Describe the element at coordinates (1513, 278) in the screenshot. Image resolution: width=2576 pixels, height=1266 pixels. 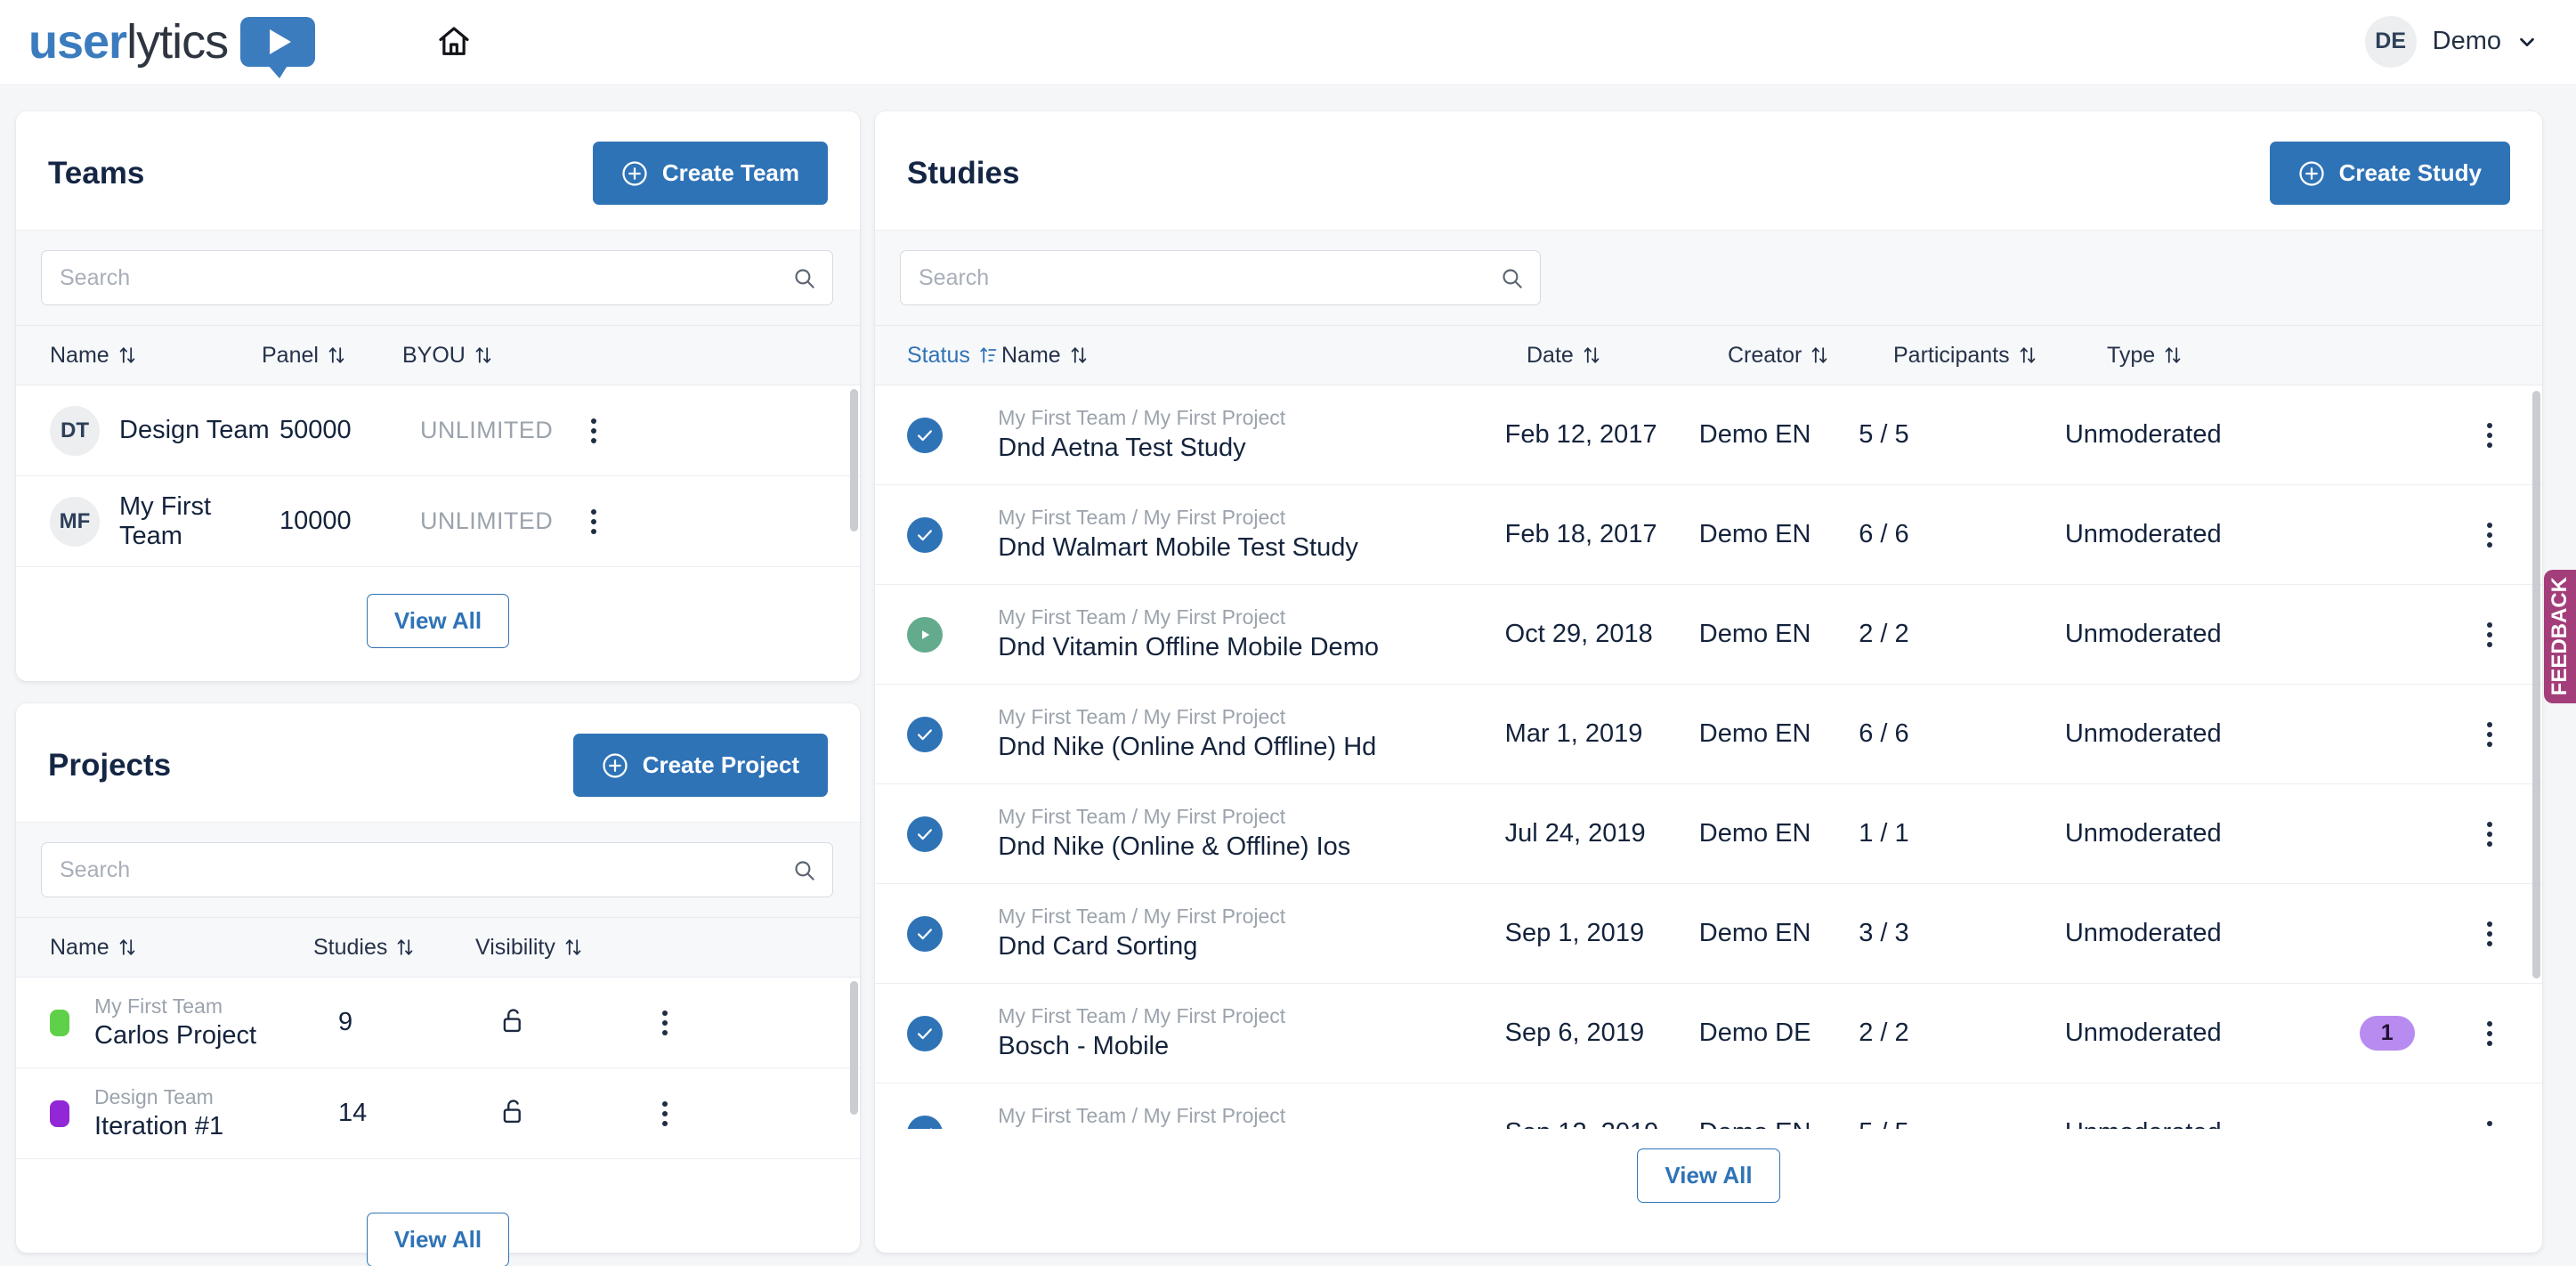
I see `search-icon` at that location.